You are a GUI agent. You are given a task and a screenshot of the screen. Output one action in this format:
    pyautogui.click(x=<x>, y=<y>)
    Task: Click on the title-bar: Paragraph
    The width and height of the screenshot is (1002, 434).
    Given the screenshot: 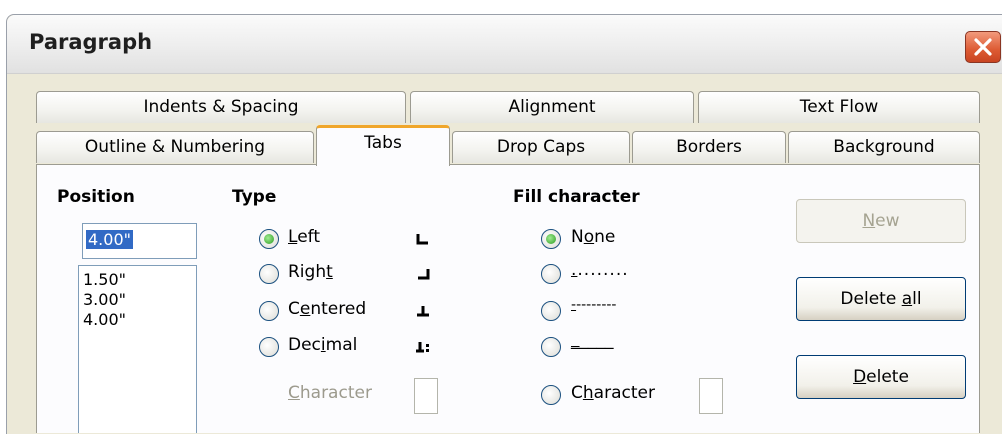 What is the action you would take?
    pyautogui.click(x=504, y=44)
    